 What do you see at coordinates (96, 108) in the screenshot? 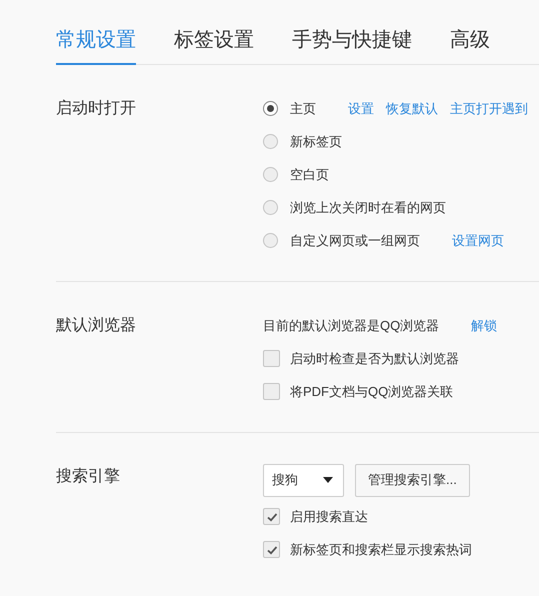
I see `section-title: 启动时打开` at bounding box center [96, 108].